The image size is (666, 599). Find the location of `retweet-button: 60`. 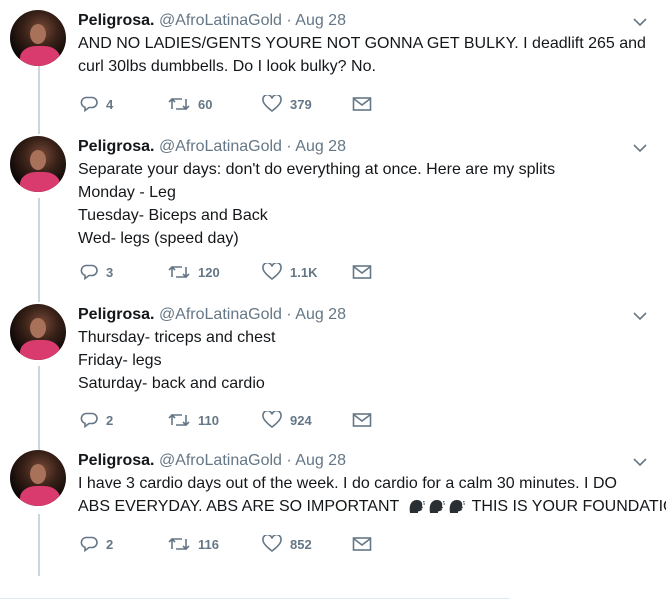

retweet-button: 60 is located at coordinates (190, 104).